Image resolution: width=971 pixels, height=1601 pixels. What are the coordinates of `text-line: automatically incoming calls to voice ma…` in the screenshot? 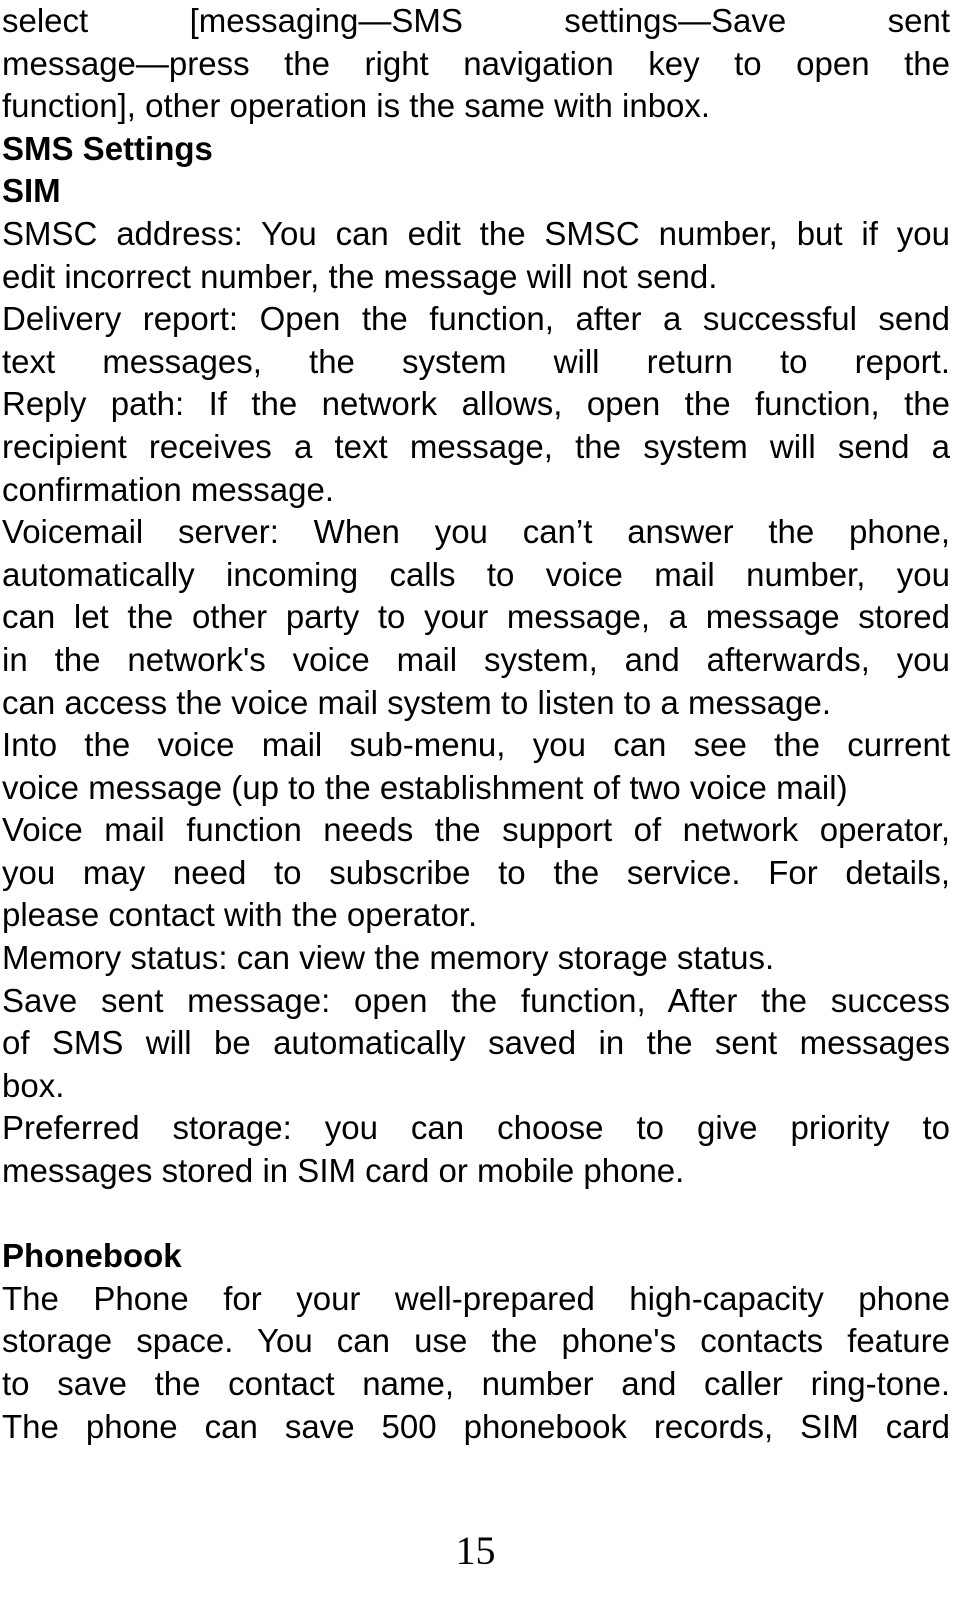 It's located at (476, 574).